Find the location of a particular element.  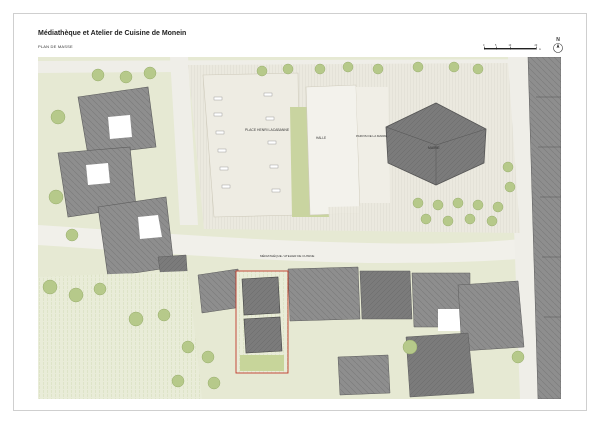

label-place: PLACE HENRI LACABANNE is located at coordinates (267, 130).